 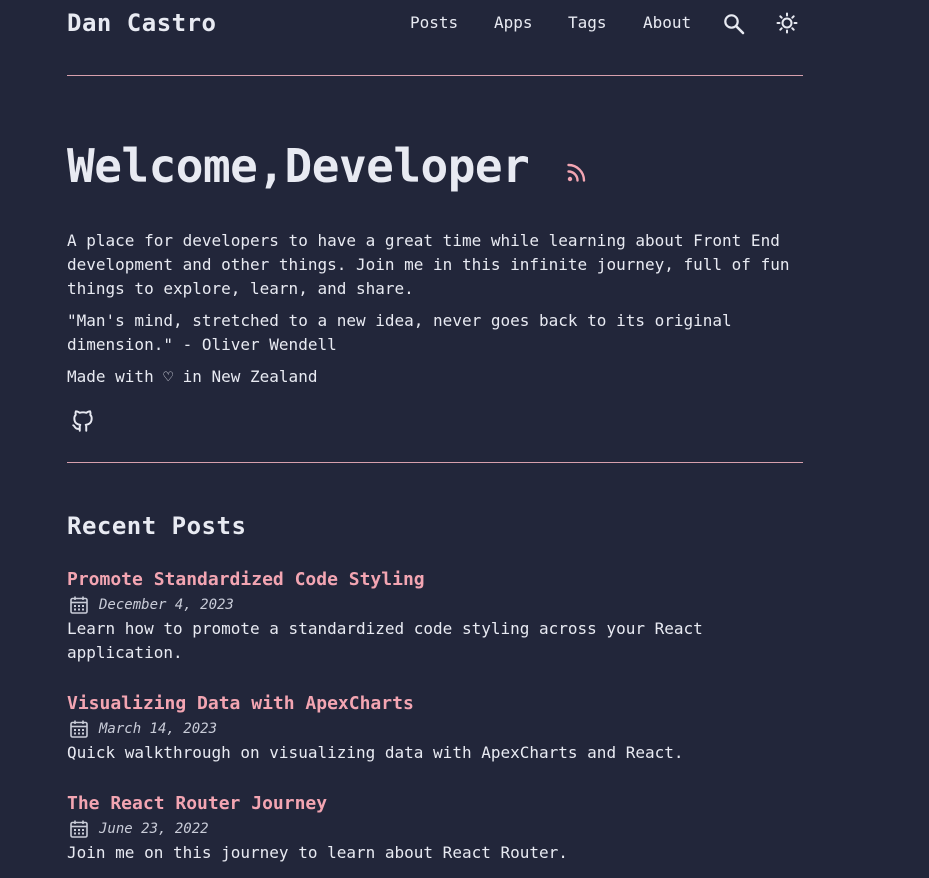 What do you see at coordinates (157, 526) in the screenshot?
I see `recent-posts-title: Recent Posts` at bounding box center [157, 526].